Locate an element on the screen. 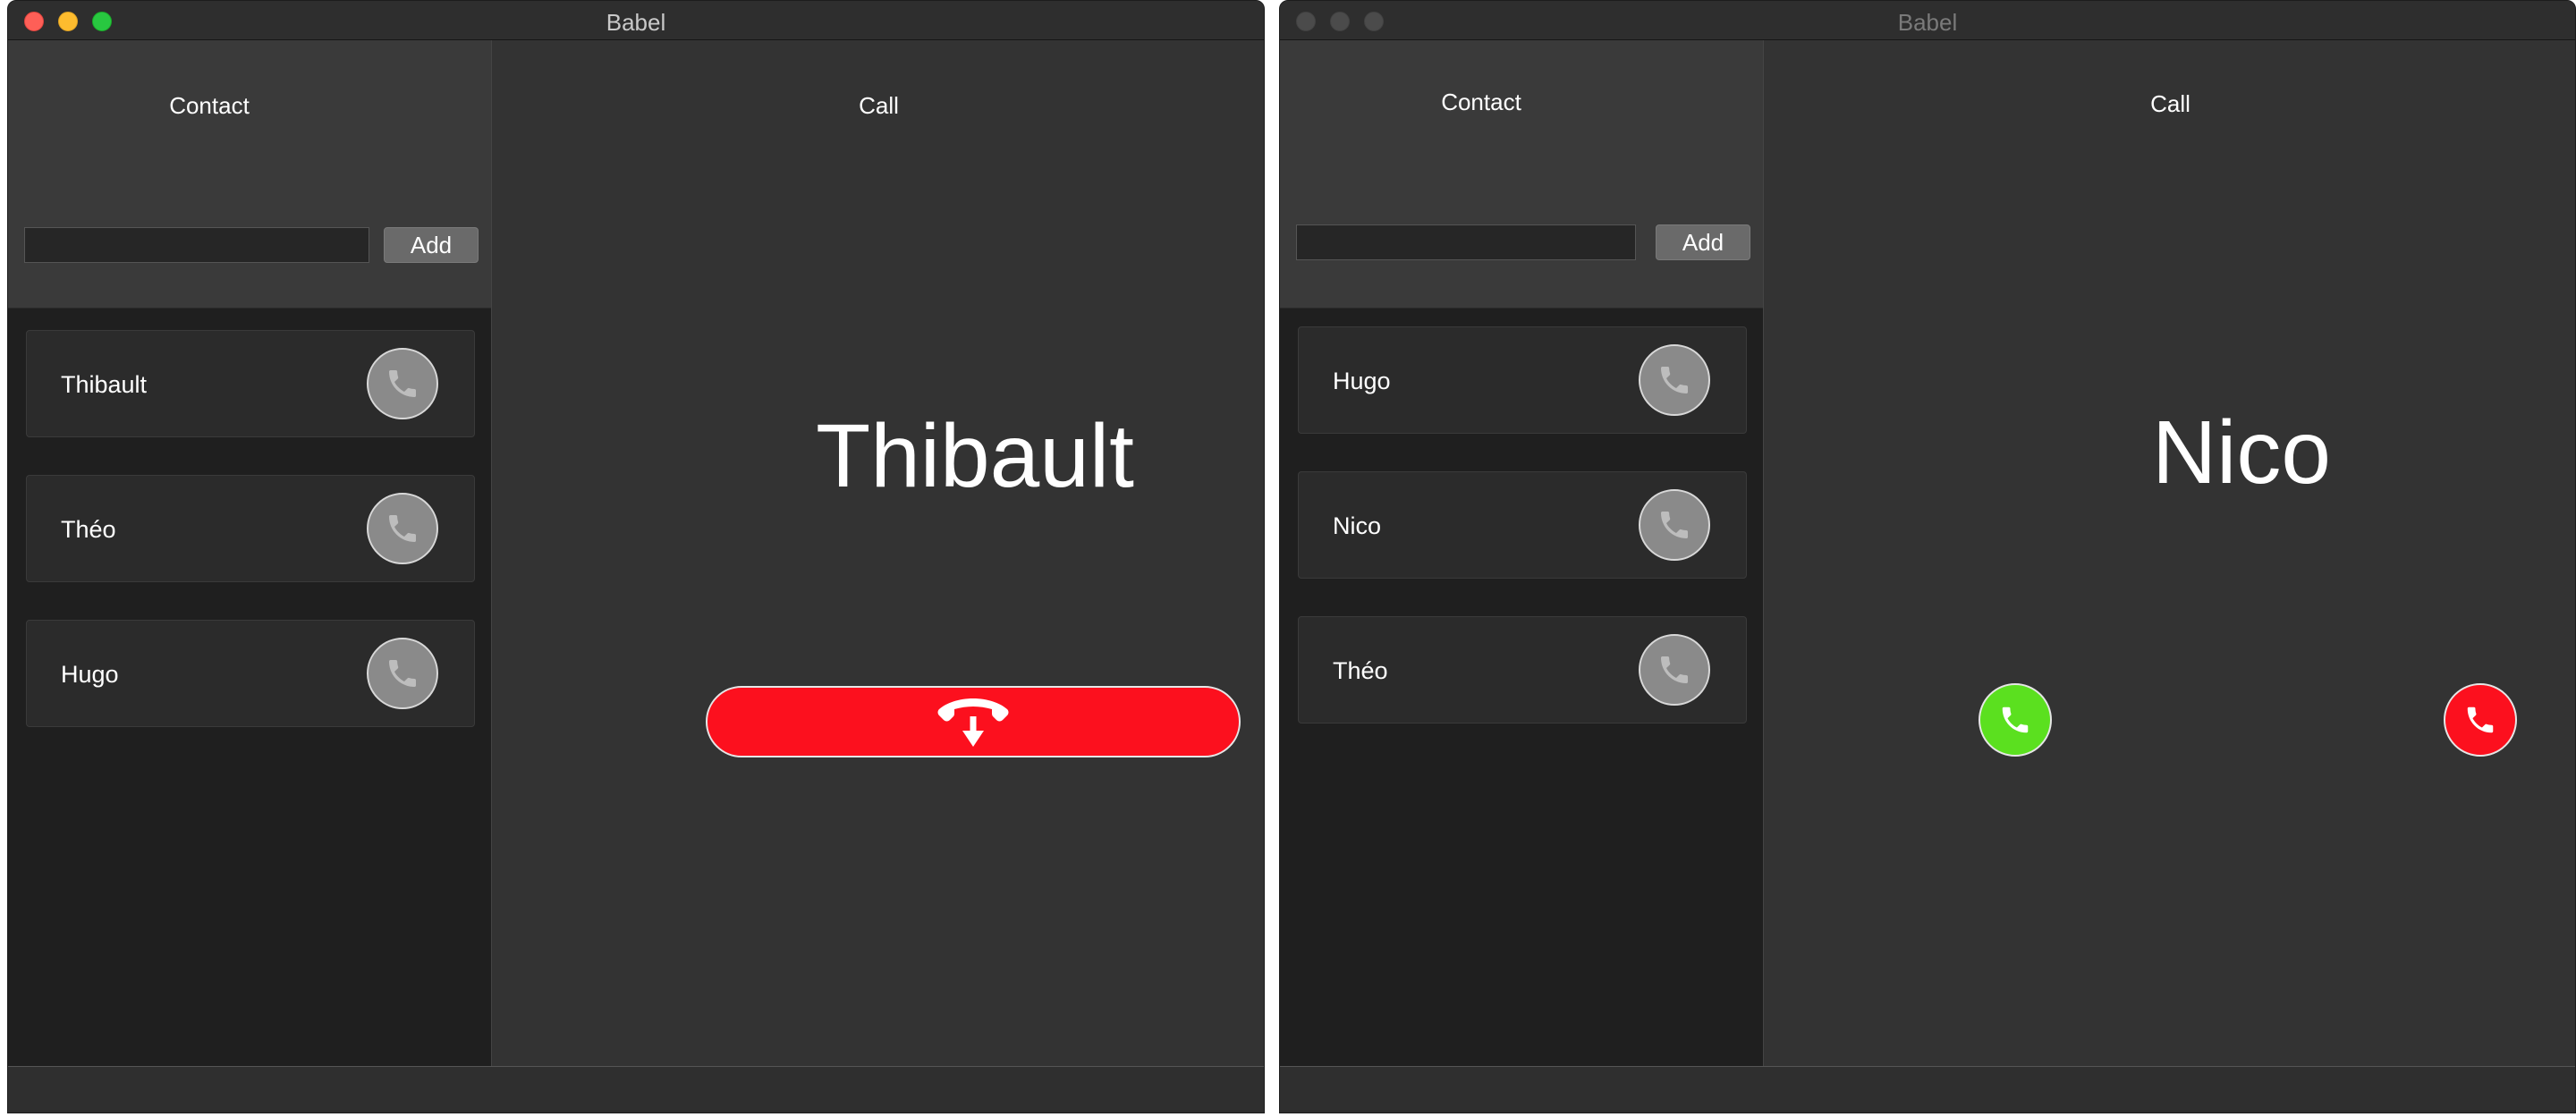  decline-call-icon is located at coordinates (2480, 720).